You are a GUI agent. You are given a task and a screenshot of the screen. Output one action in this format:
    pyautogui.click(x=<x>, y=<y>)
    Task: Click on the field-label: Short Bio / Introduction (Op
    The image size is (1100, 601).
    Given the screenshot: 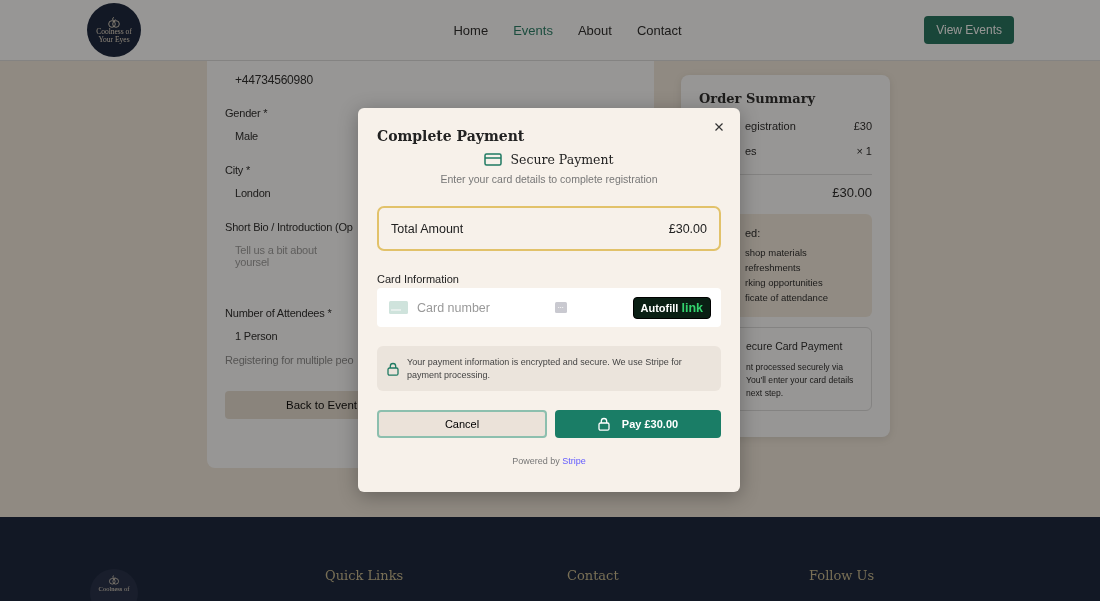 What is the action you would take?
    pyautogui.click(x=289, y=227)
    